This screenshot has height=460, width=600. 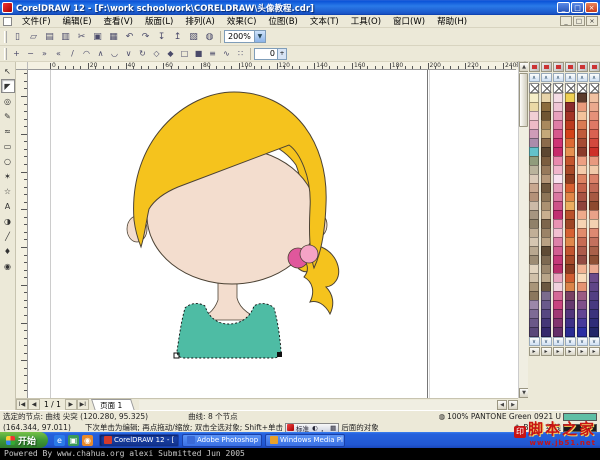 What do you see at coordinates (502, 404) in the screenshot?
I see `scroll-left-icon: ◀` at bounding box center [502, 404].